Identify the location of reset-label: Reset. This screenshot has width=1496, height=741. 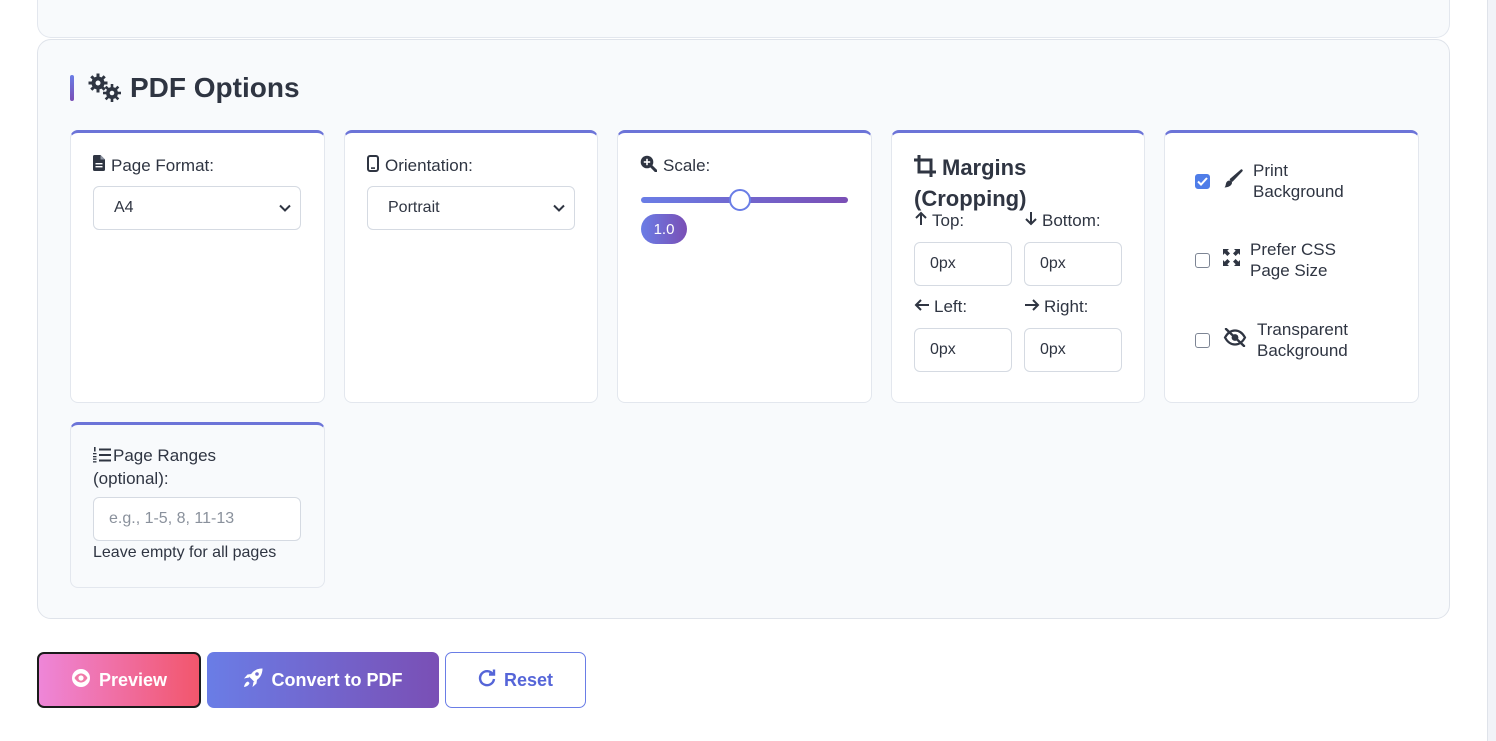
(528, 679).